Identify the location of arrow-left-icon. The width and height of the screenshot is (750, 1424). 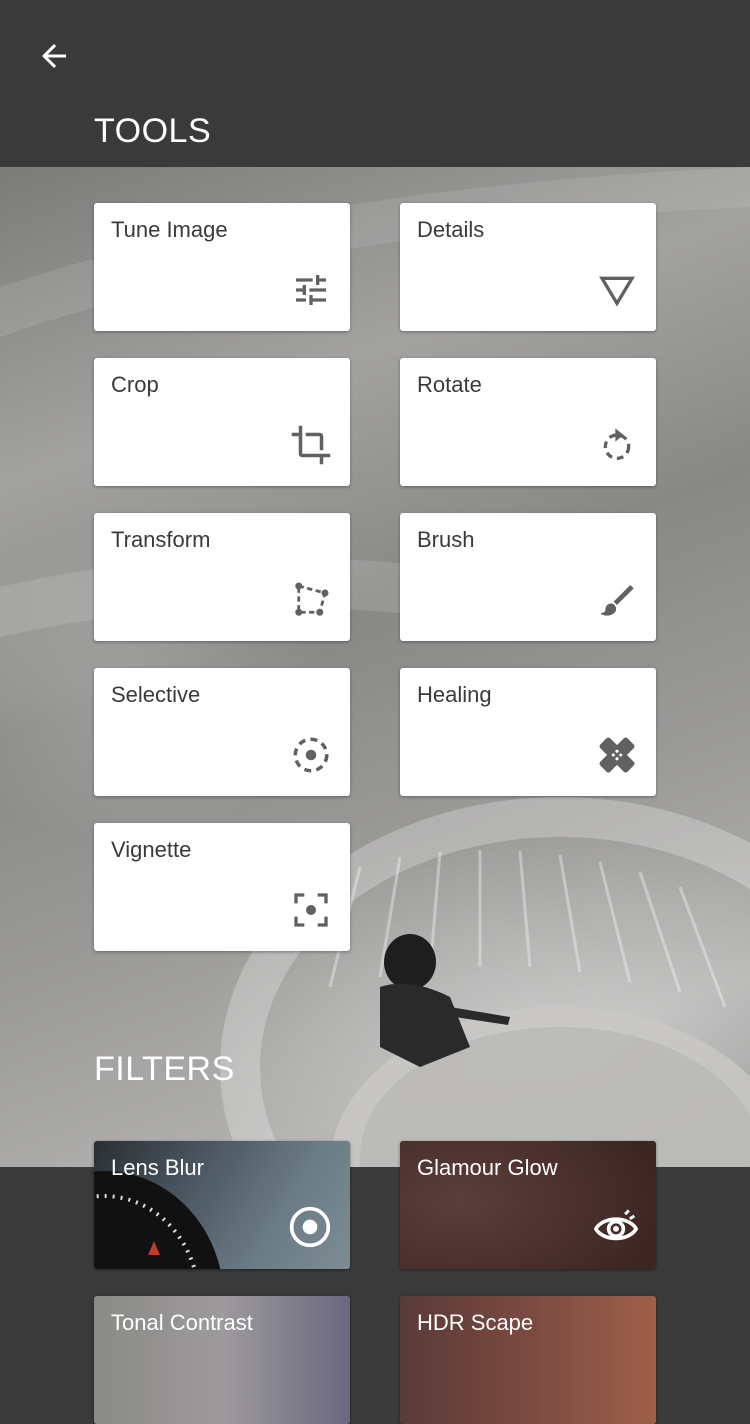
(54, 56).